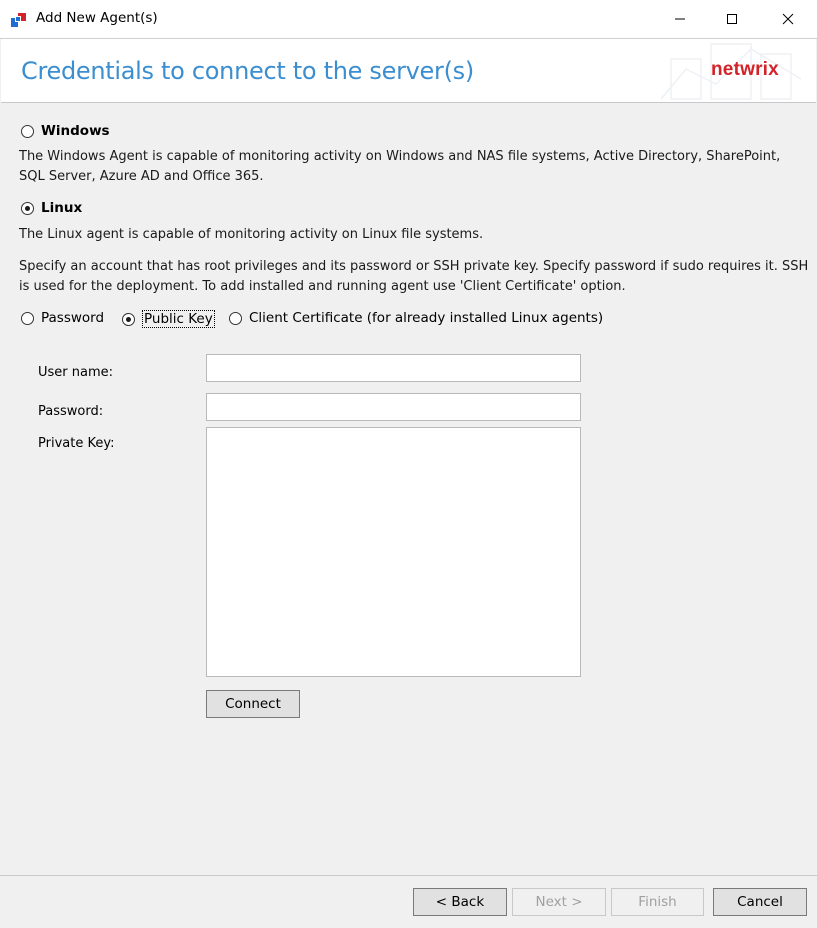 Image resolution: width=817 pixels, height=928 pixels. Describe the element at coordinates (393, 407) in the screenshot. I see `password-input` at that location.